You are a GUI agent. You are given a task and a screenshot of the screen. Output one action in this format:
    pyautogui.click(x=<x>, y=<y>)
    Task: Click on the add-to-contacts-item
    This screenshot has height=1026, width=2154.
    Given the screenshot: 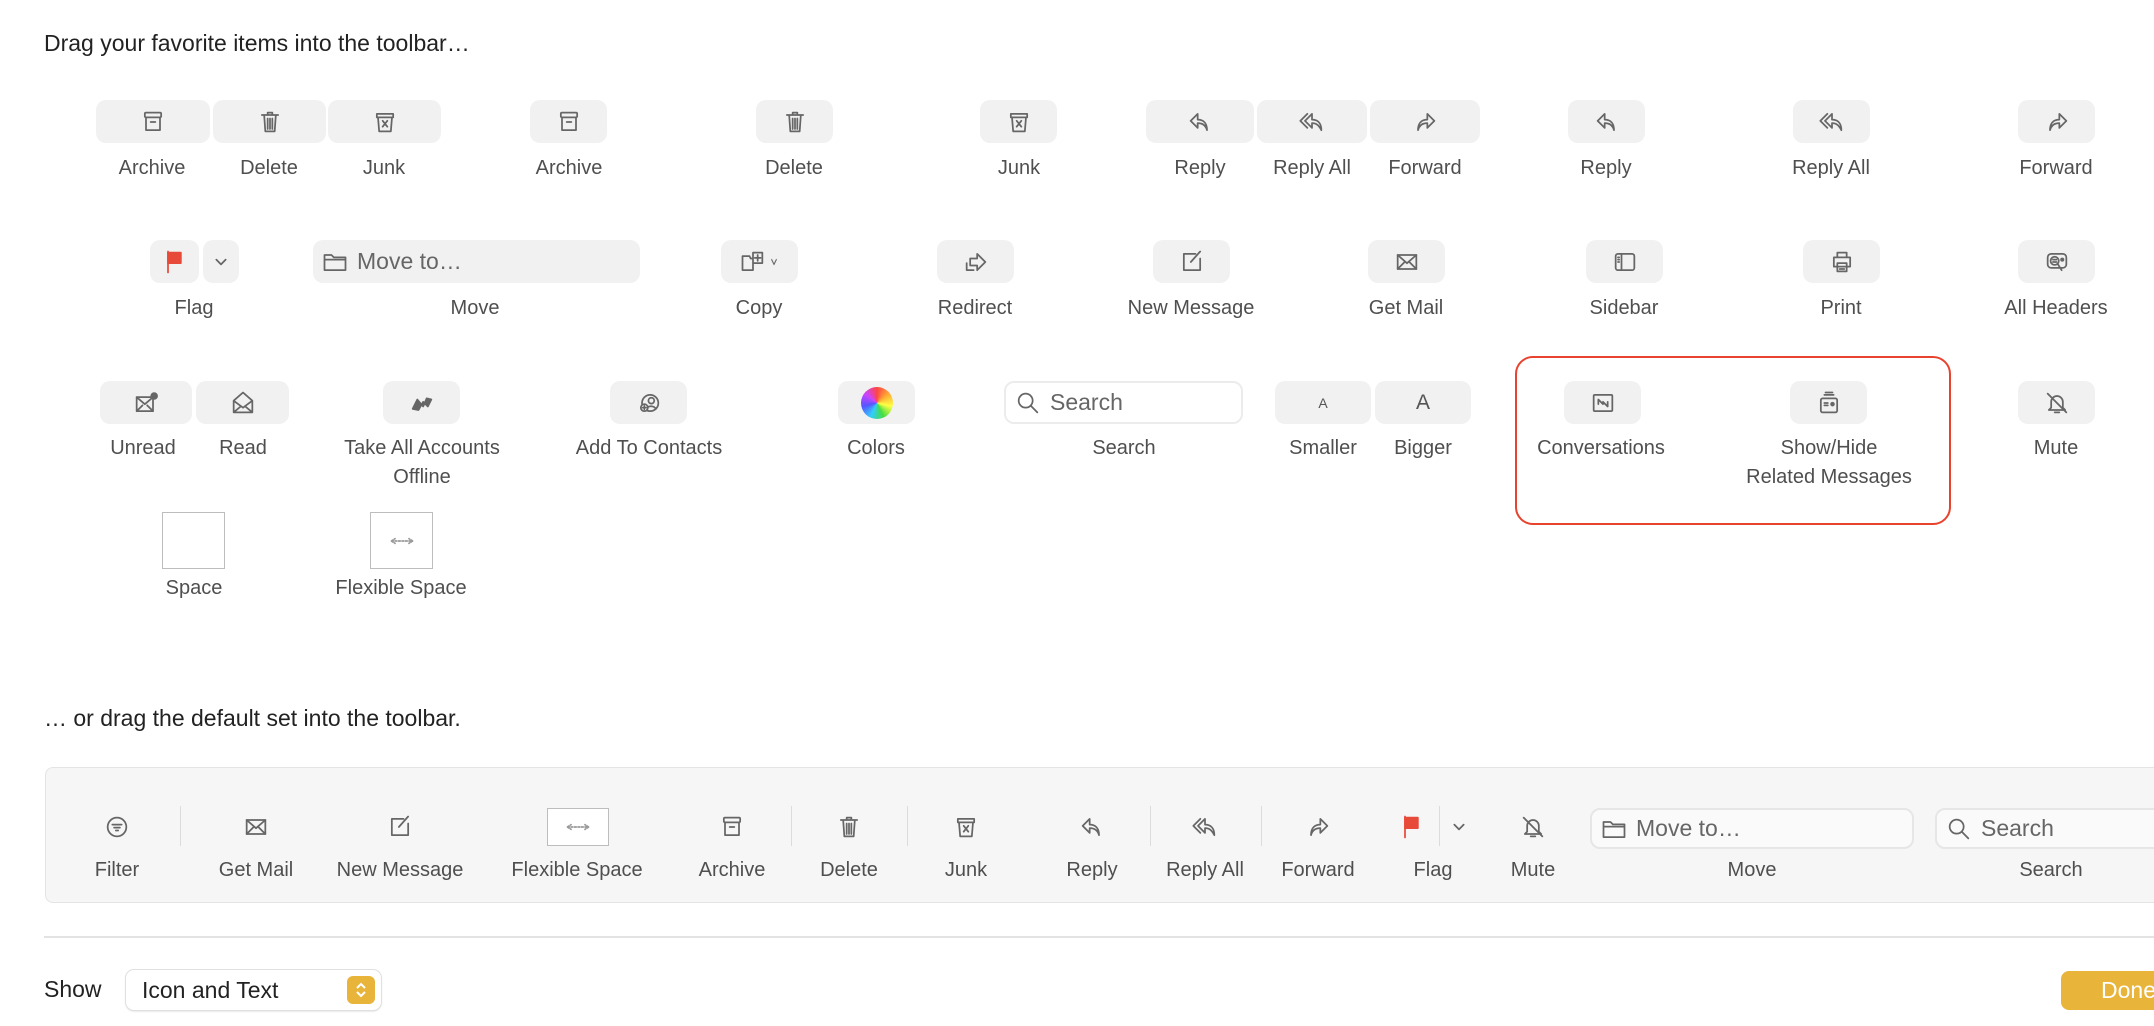 What is the action you would take?
    pyautogui.click(x=648, y=402)
    